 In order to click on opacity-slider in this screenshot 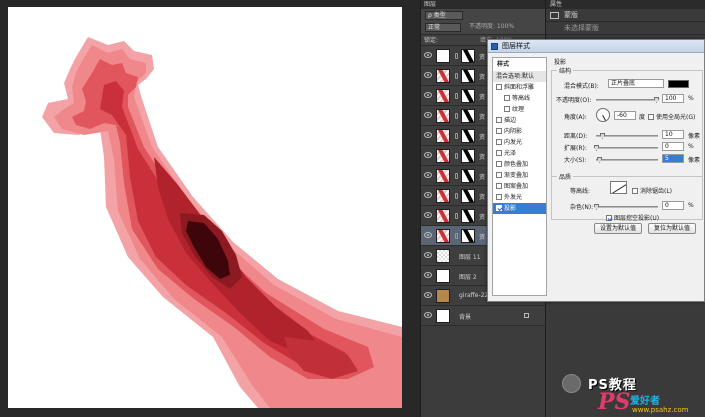, I will do `click(627, 100)`.